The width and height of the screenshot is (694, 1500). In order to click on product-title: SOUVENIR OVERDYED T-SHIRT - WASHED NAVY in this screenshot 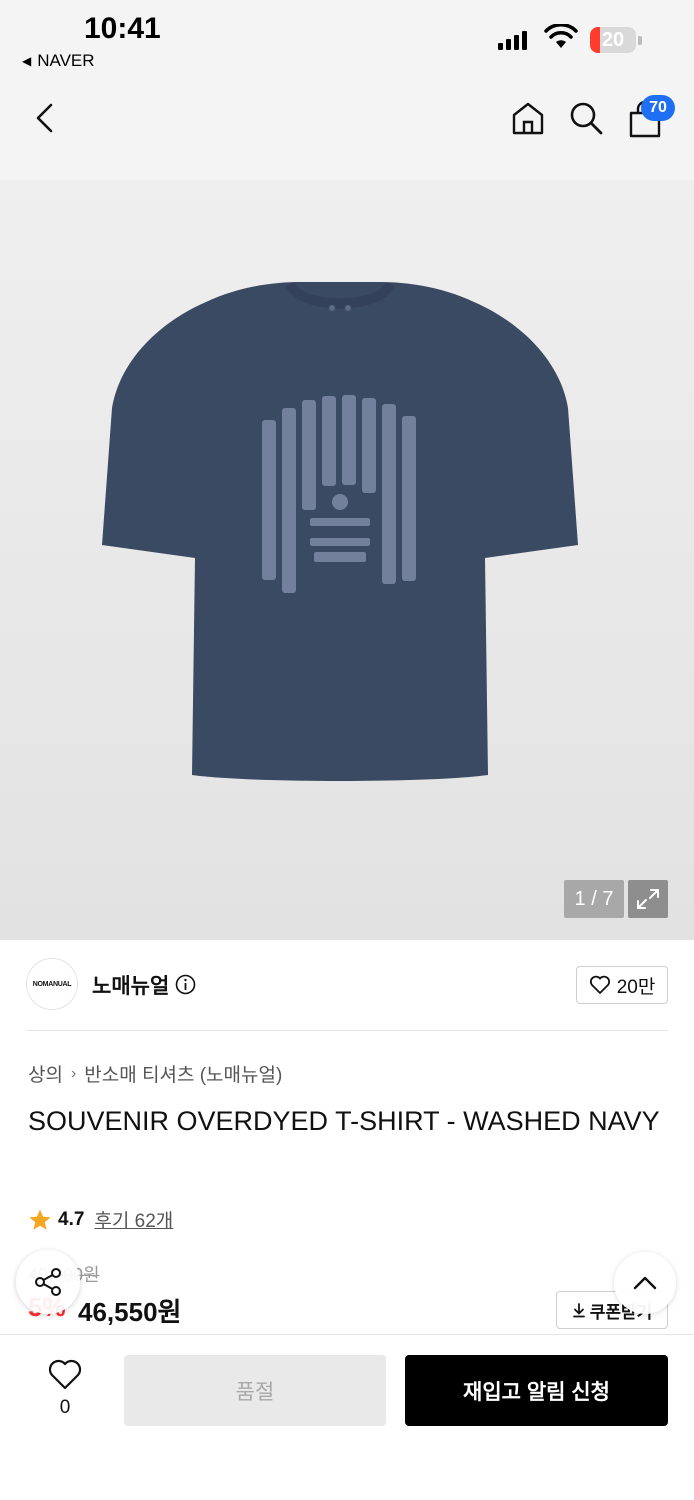, I will do `click(344, 1121)`.